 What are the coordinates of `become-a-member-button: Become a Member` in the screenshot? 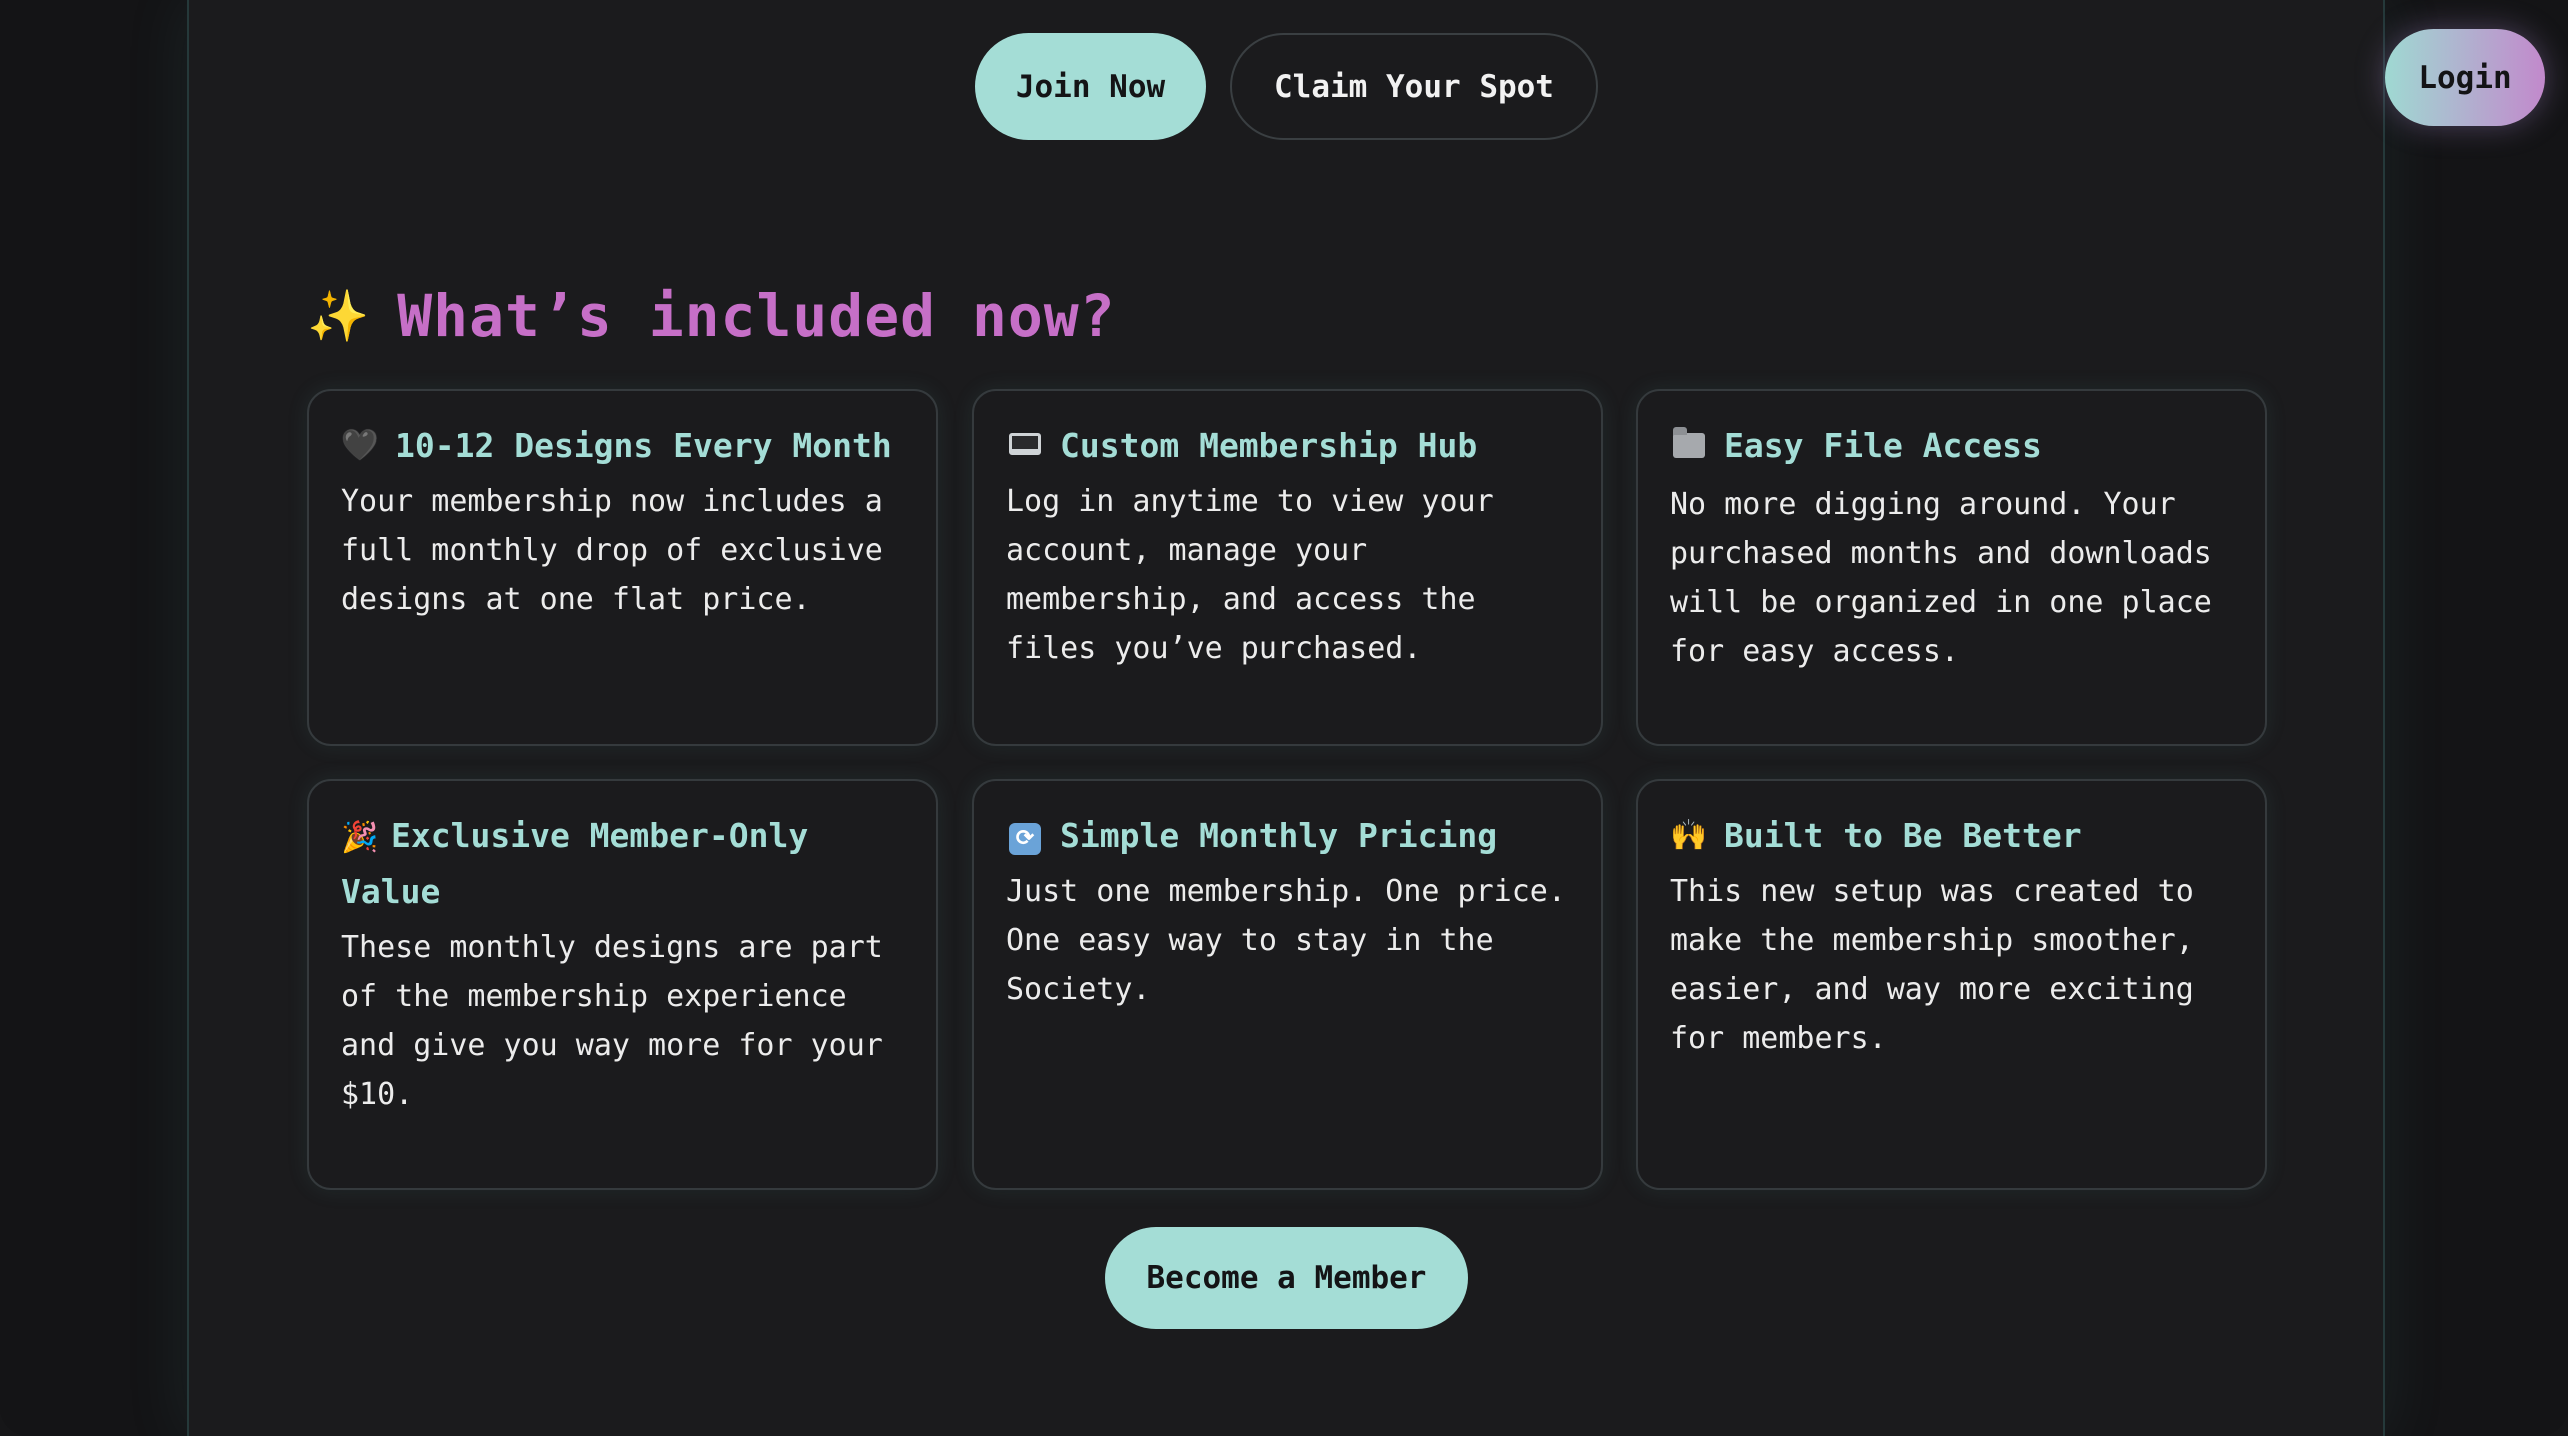 It's located at (1286, 1278).